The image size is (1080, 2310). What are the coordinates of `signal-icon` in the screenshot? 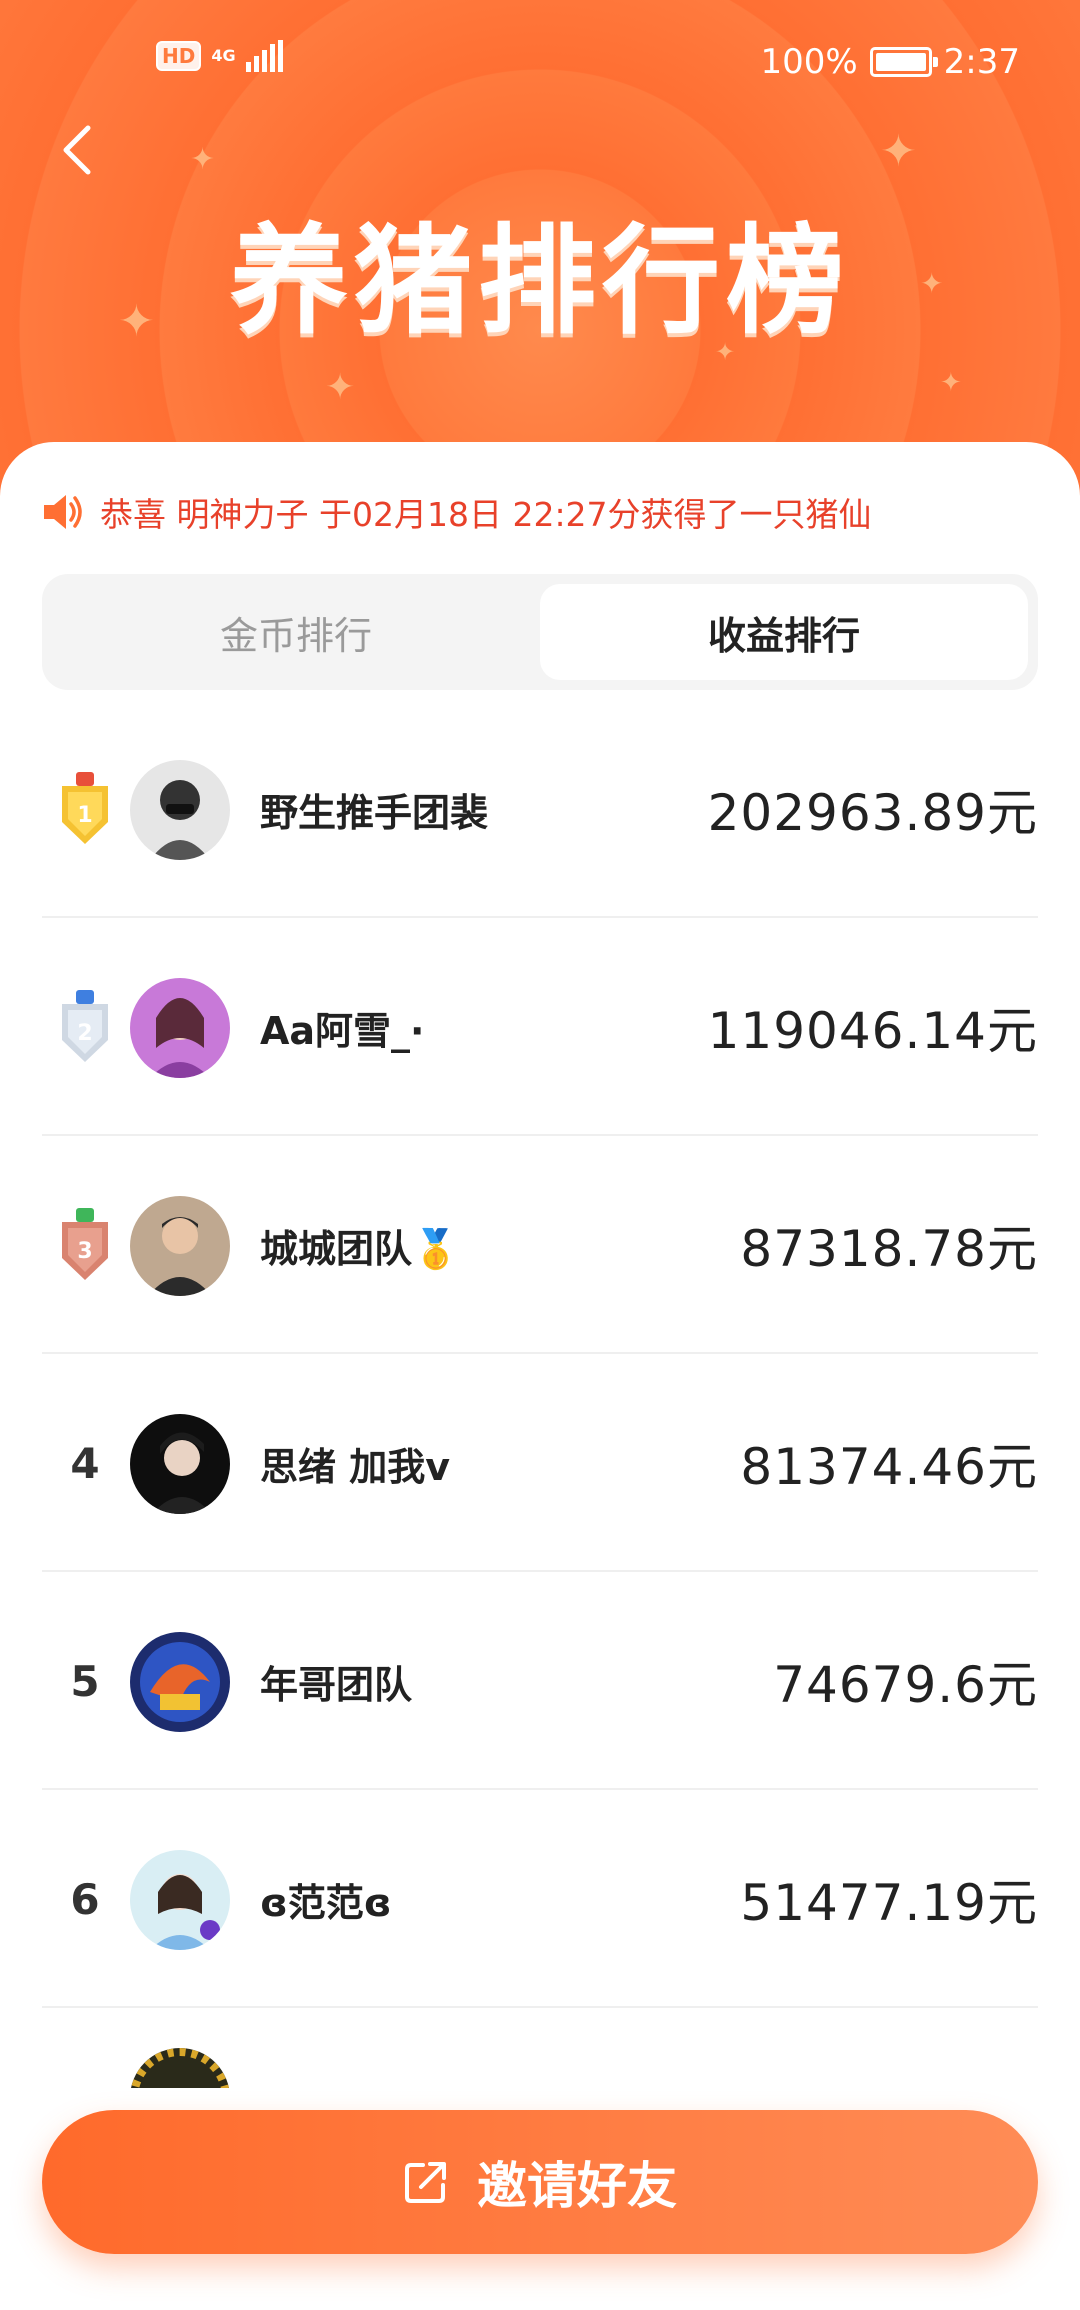 It's located at (264, 56).